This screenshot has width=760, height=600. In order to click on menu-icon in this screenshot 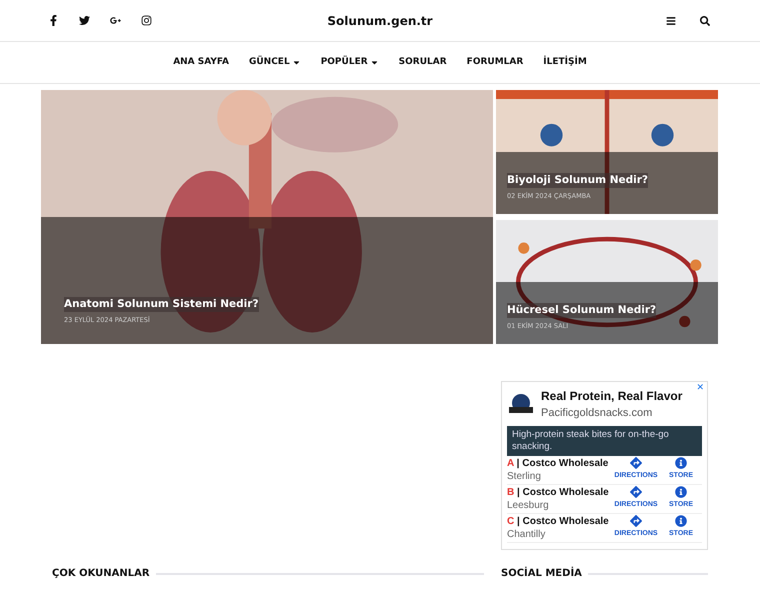, I will do `click(671, 21)`.